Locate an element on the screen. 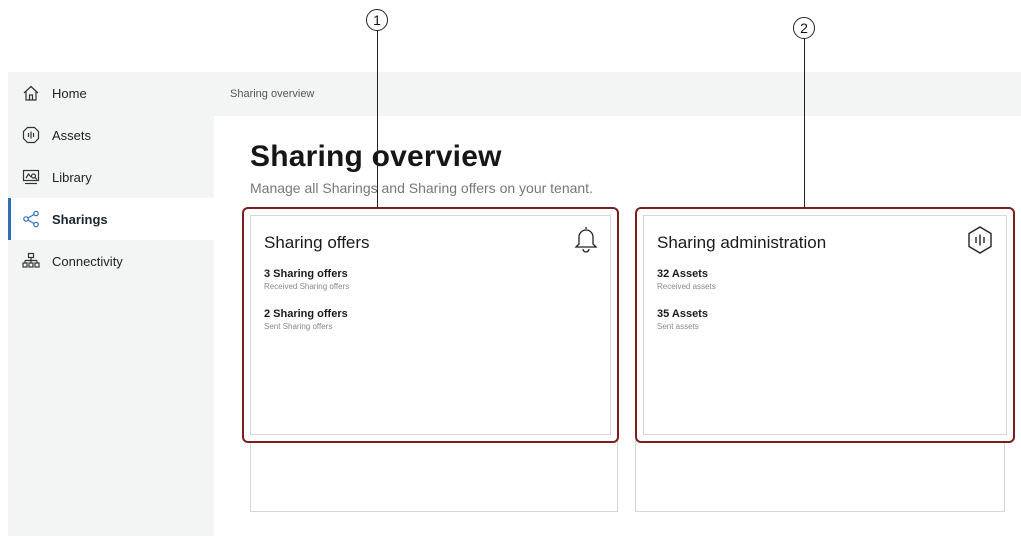 The width and height of the screenshot is (1021, 536). bell-icon is located at coordinates (586, 241).